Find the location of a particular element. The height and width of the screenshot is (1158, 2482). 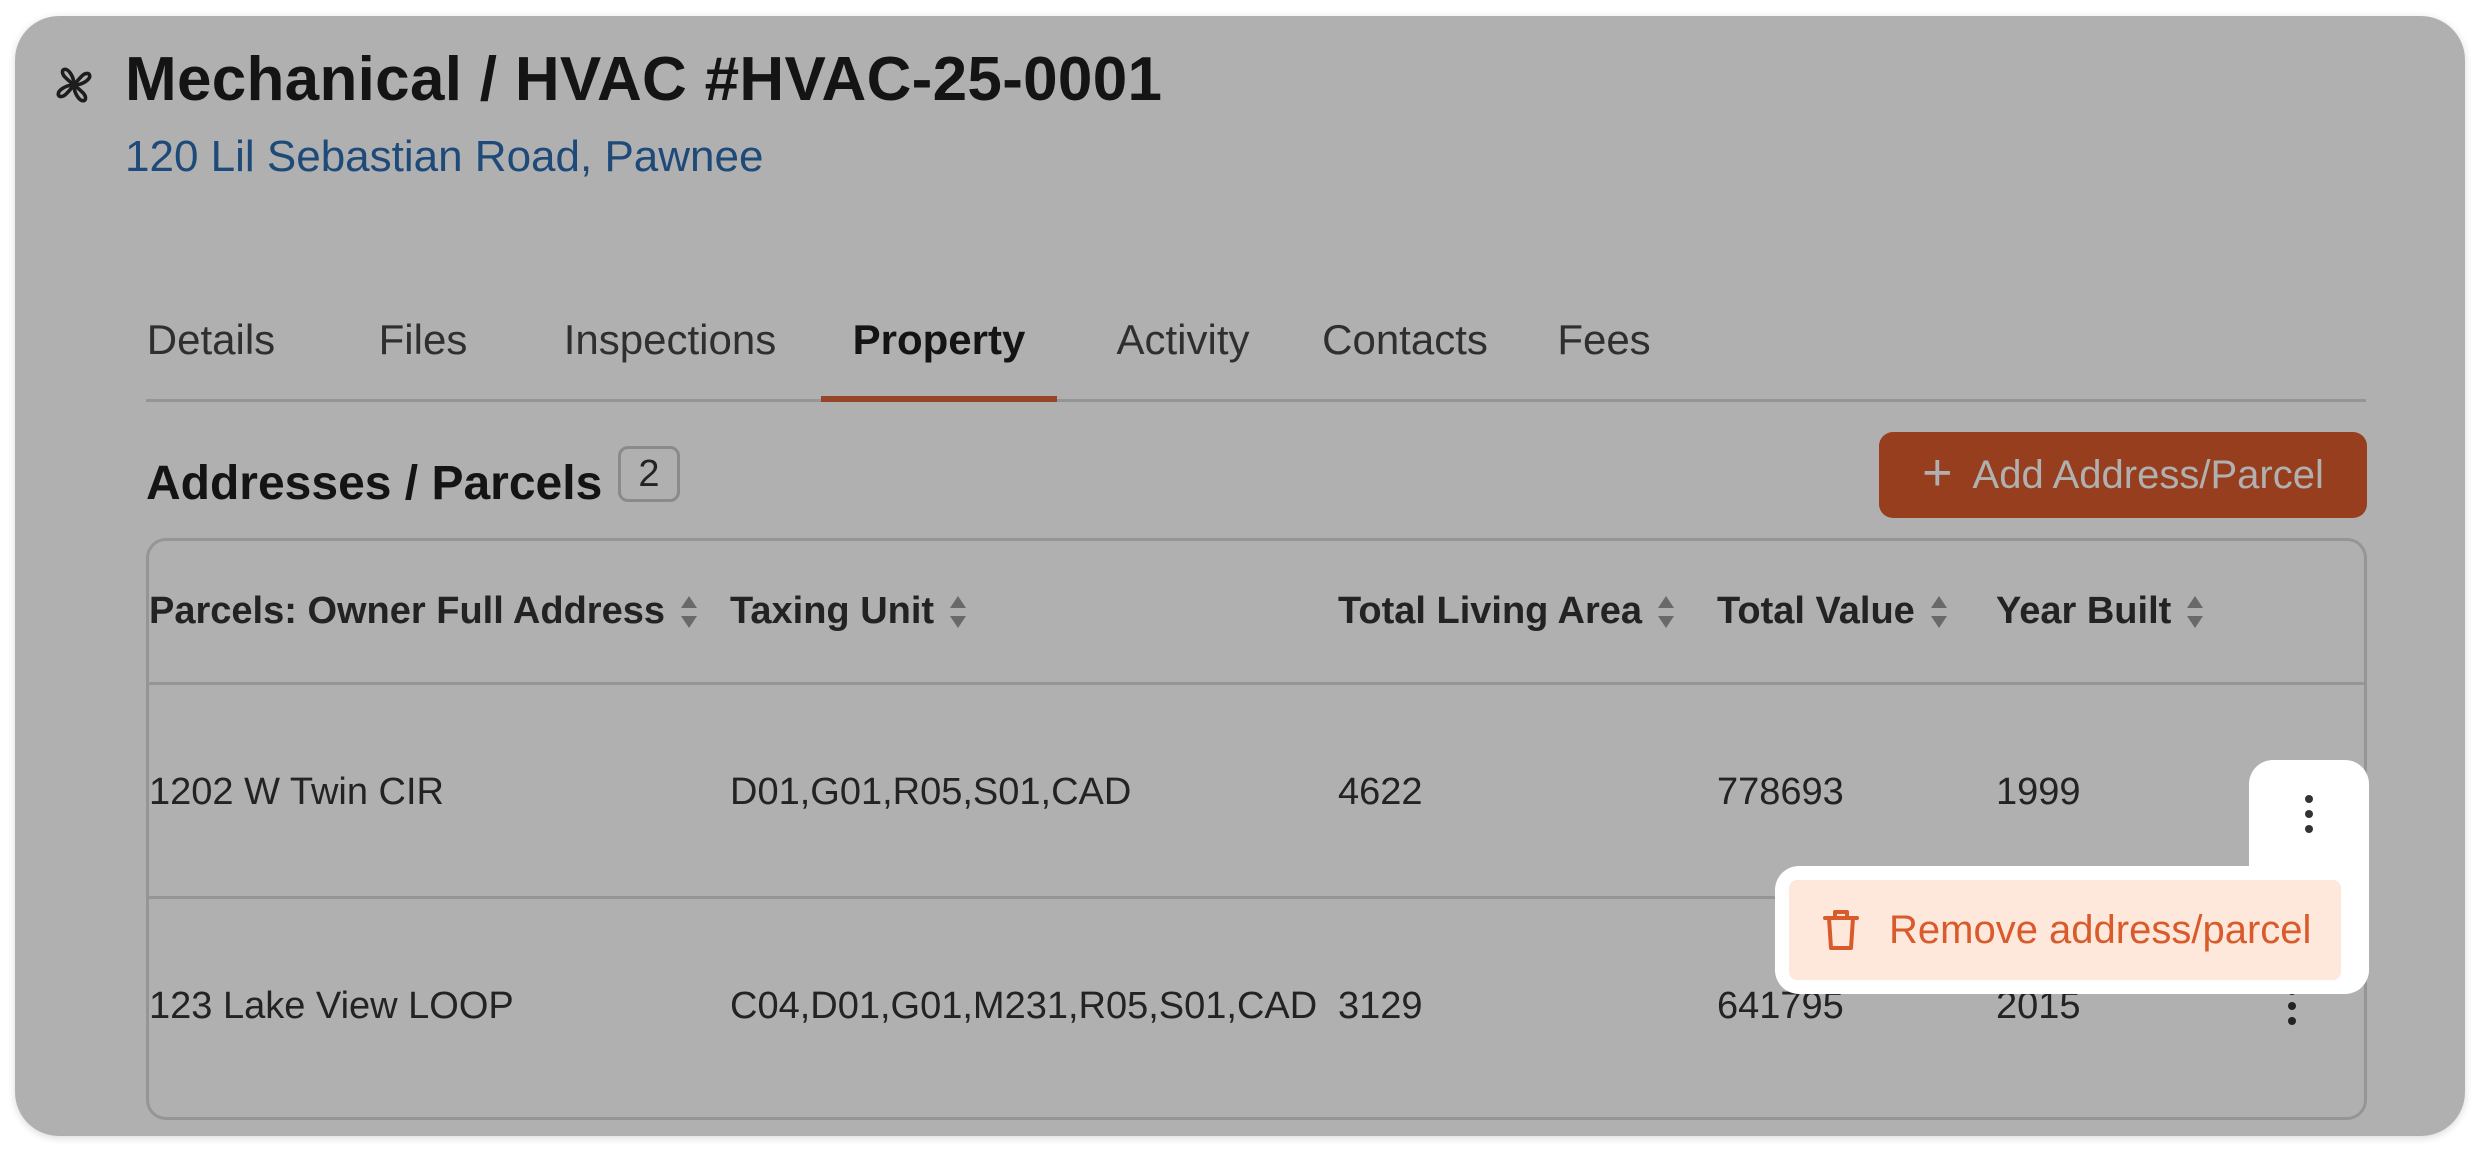

trash-icon is located at coordinates (1841, 930).